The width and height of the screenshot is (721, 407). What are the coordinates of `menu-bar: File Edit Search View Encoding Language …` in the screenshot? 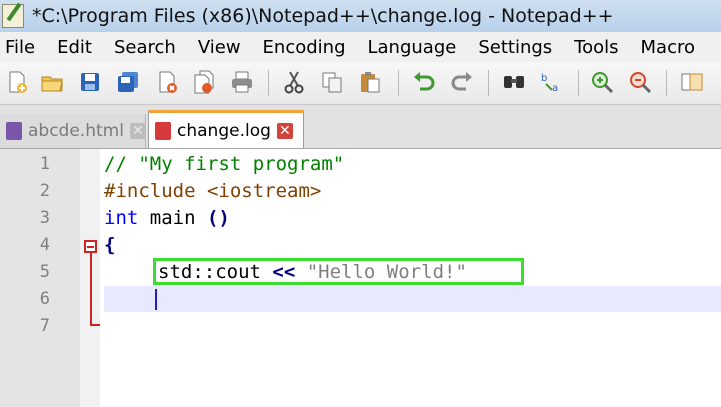 It's located at (360, 47).